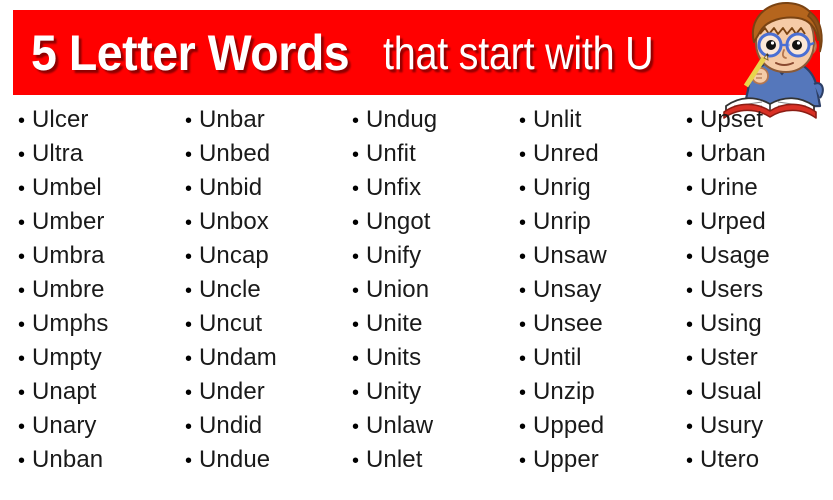 Image resolution: width=833 pixels, height=500 pixels. Describe the element at coordinates (394, 459) in the screenshot. I see `word-label: Unlet` at that location.